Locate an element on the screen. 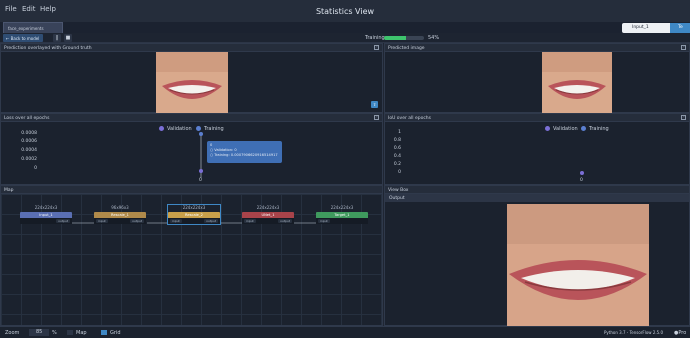 Image resolution: width=690 pixels, height=338 pixels. zoom-unit: % is located at coordinates (54, 333).